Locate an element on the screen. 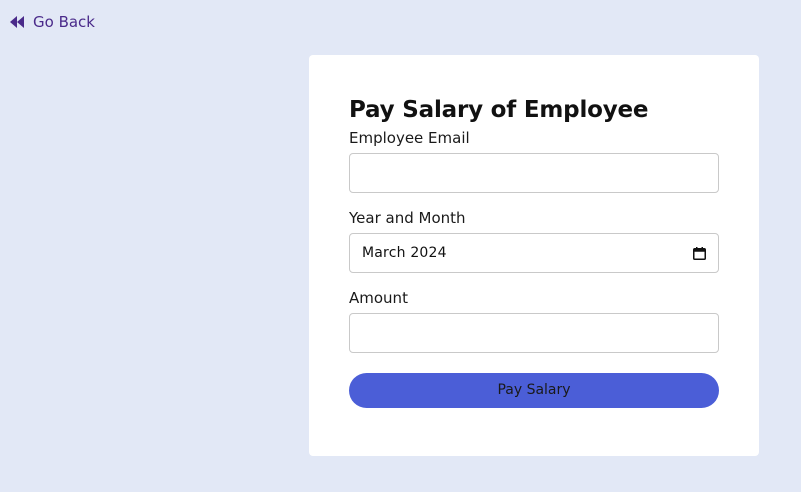  go-back-link: Go Back is located at coordinates (52, 22).